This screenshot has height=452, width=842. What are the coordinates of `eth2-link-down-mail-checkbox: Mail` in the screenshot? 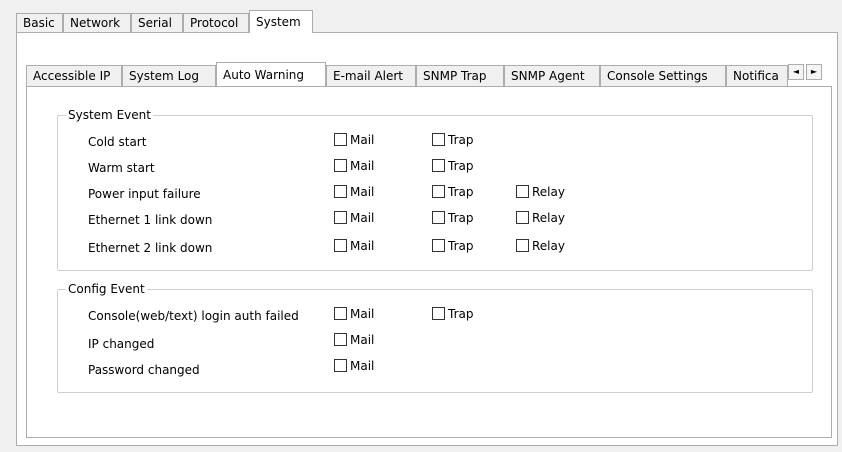 It's located at (354, 246).